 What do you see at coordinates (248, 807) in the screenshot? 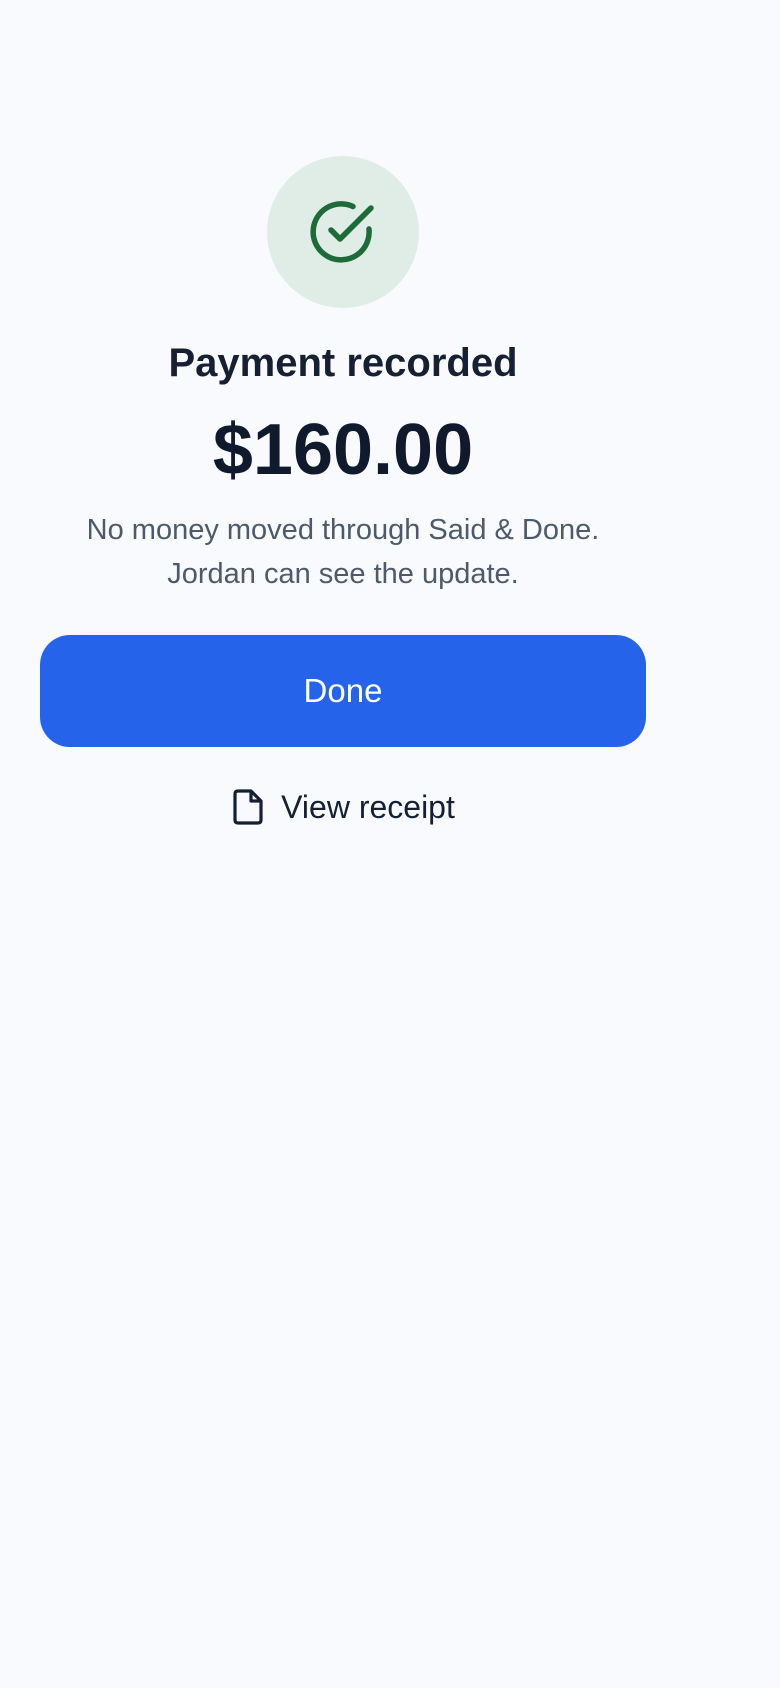
I see `file-icon` at bounding box center [248, 807].